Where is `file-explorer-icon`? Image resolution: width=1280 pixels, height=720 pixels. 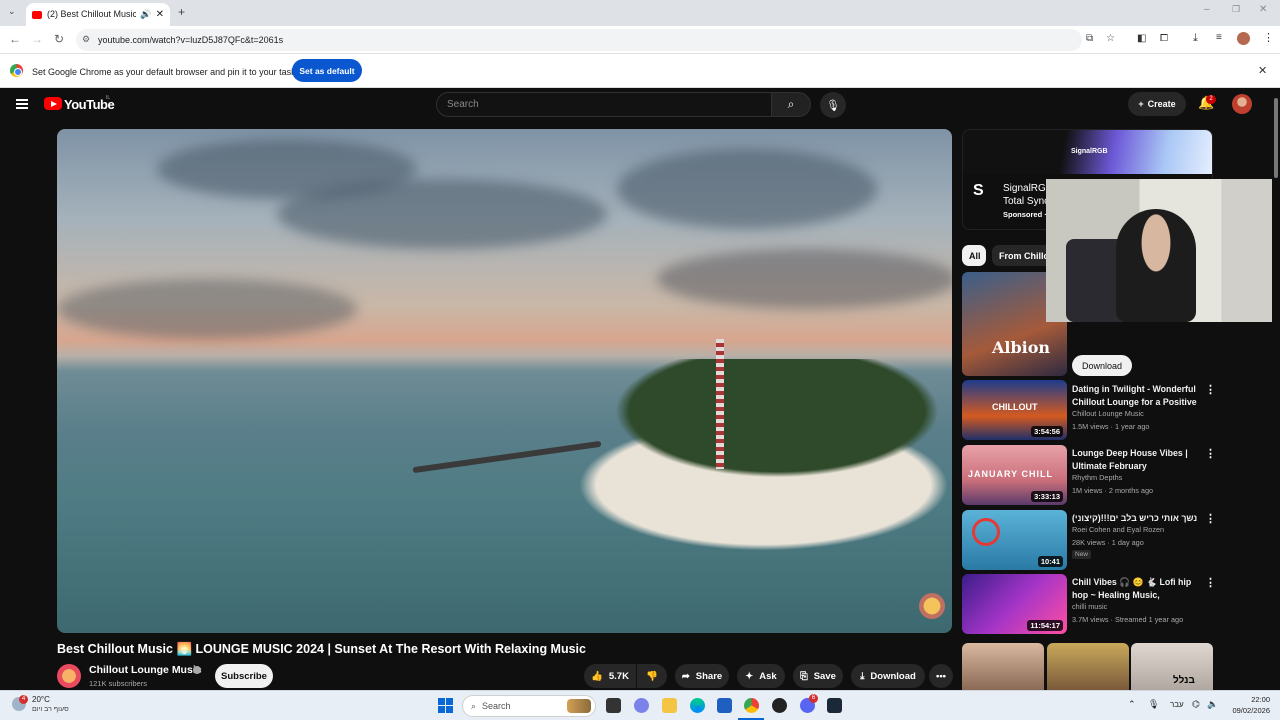 file-explorer-icon is located at coordinates (669, 705).